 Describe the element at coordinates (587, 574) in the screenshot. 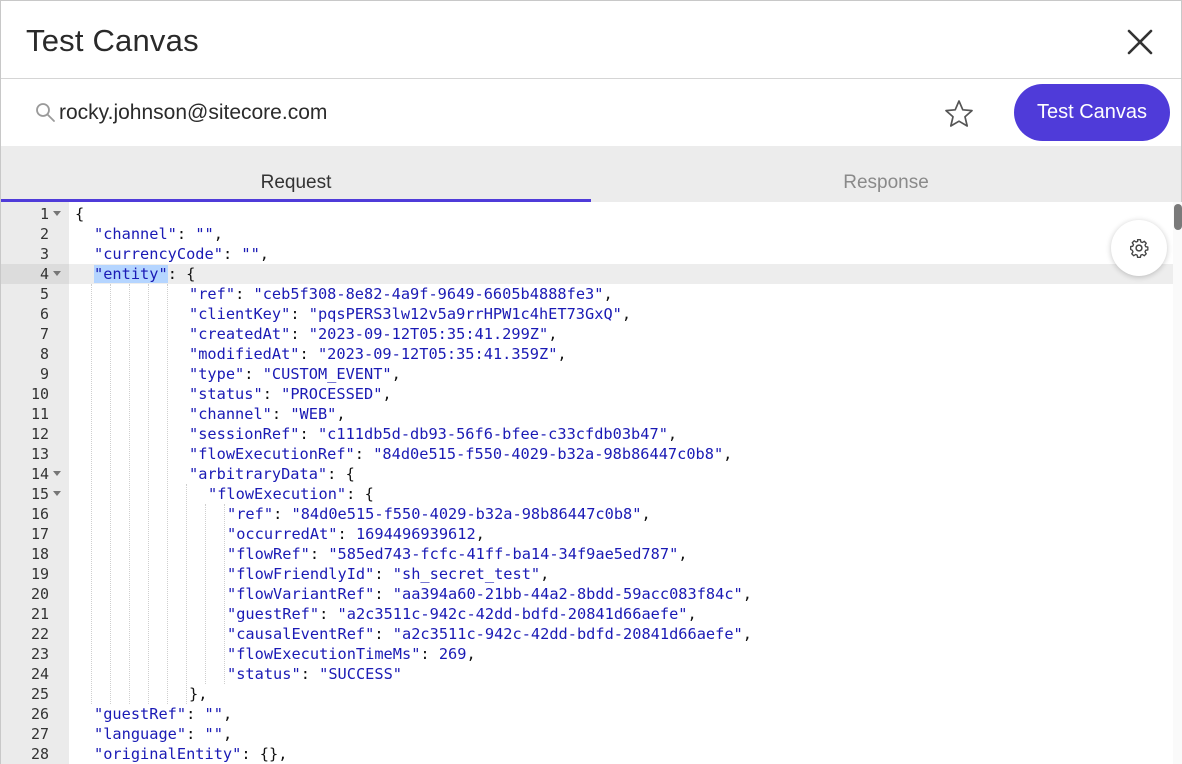

I see `code-line: 19 "flowFriendlyId": "sh_secret_test",` at that location.